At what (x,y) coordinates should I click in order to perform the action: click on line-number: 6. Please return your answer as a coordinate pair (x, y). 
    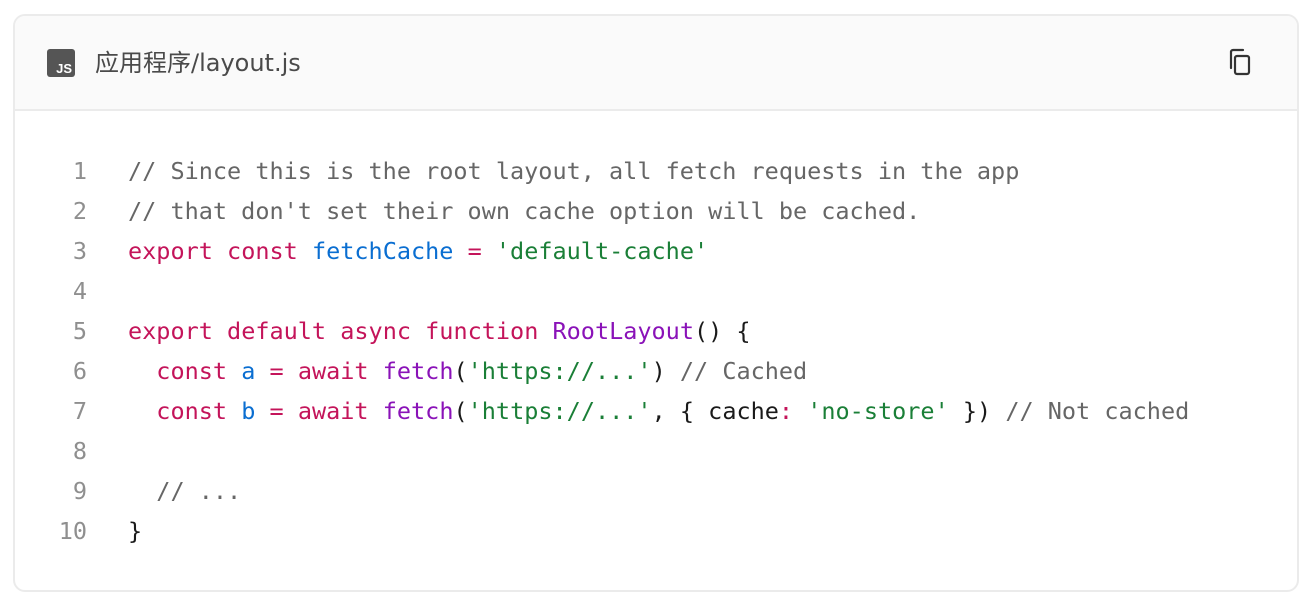
    Looking at the image, I should click on (79, 371).